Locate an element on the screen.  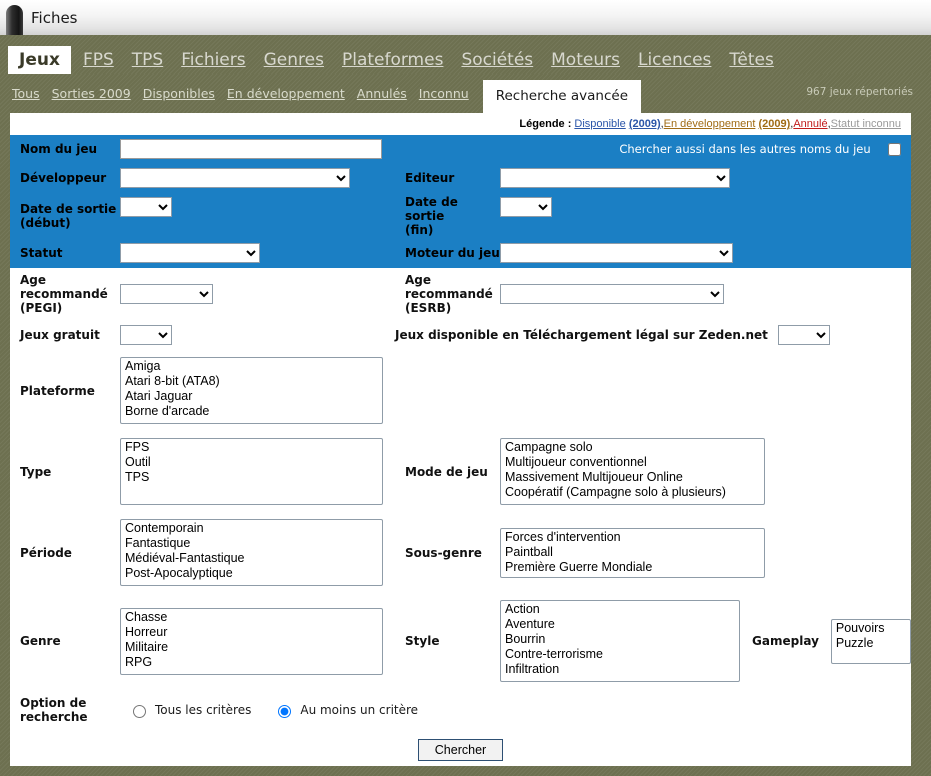
label-age-esrb-text: Age recommandé (ESRB) is located at coordinates (449, 294).